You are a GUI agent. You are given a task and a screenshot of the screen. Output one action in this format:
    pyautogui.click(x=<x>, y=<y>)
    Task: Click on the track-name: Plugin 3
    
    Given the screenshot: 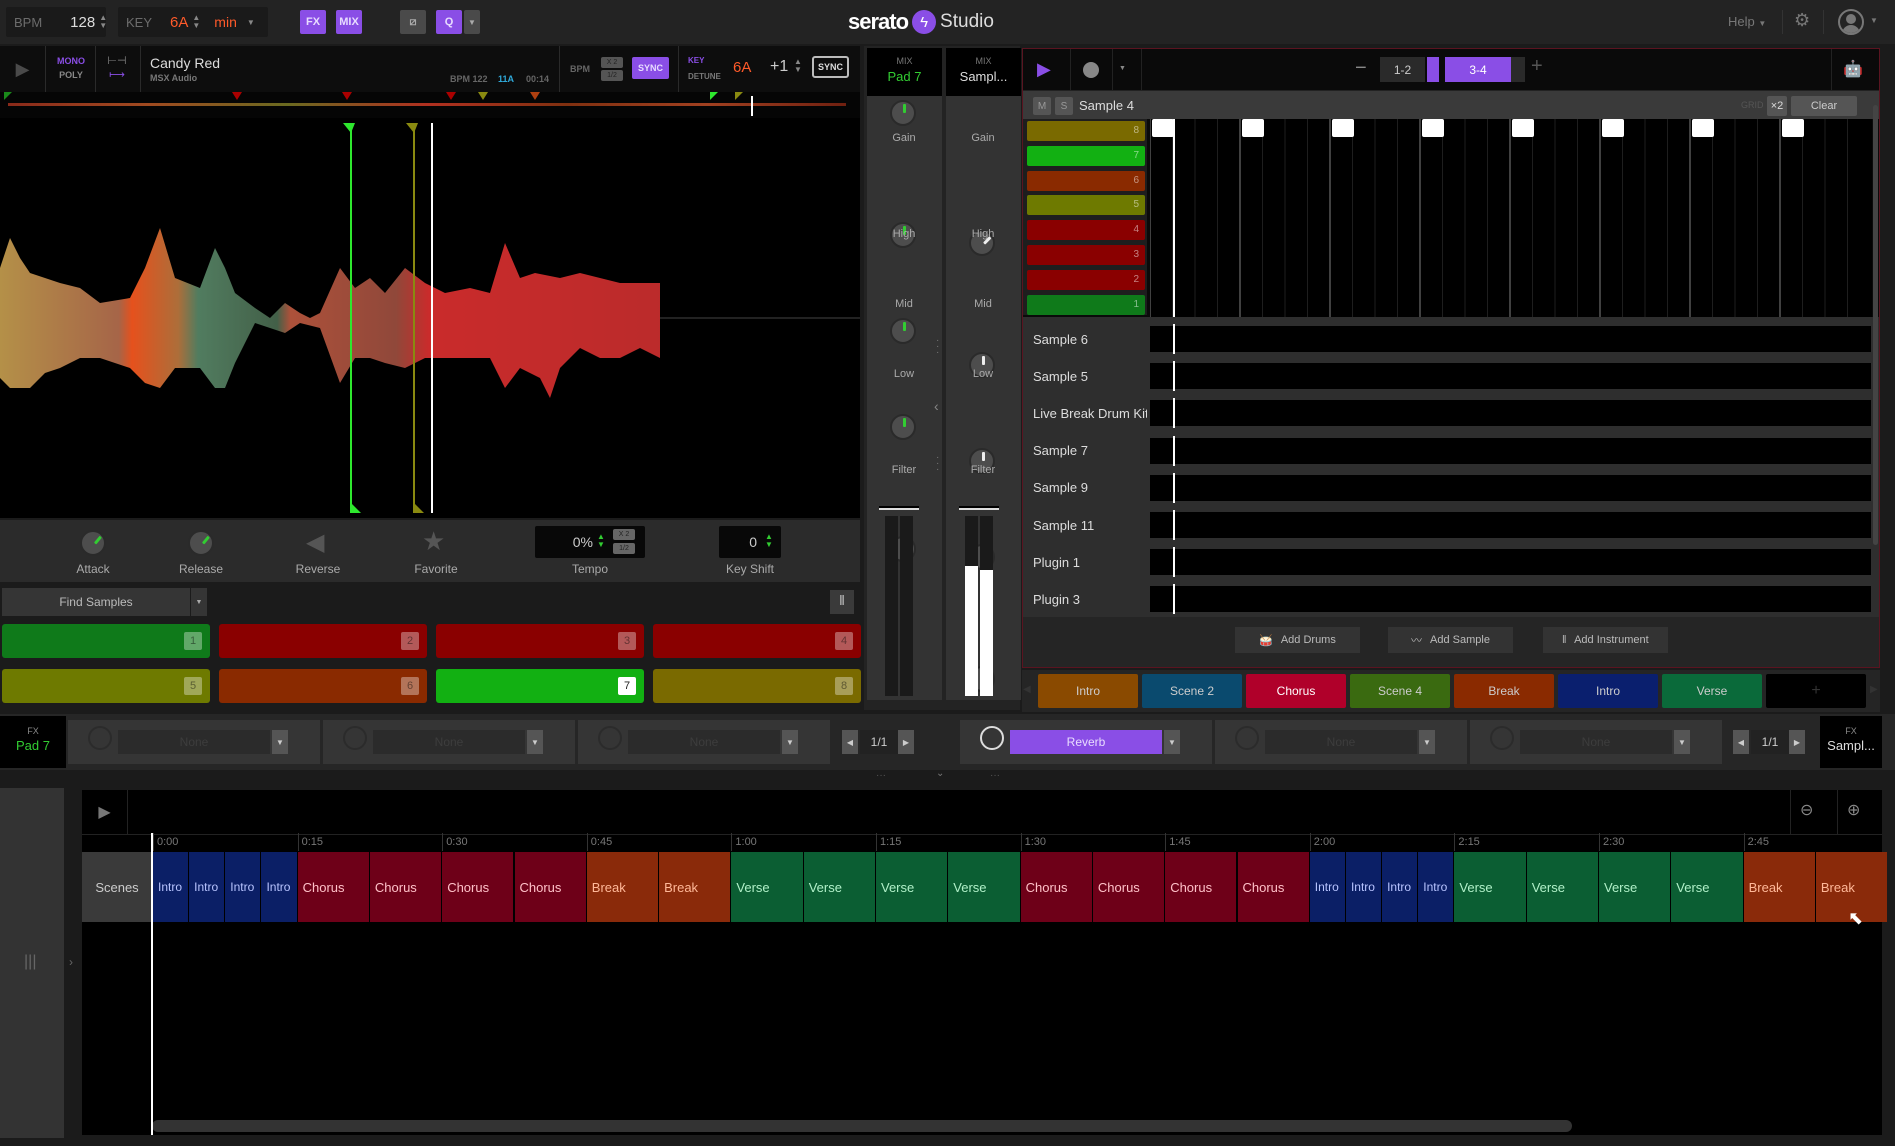 What is the action you would take?
    pyautogui.click(x=1085, y=599)
    